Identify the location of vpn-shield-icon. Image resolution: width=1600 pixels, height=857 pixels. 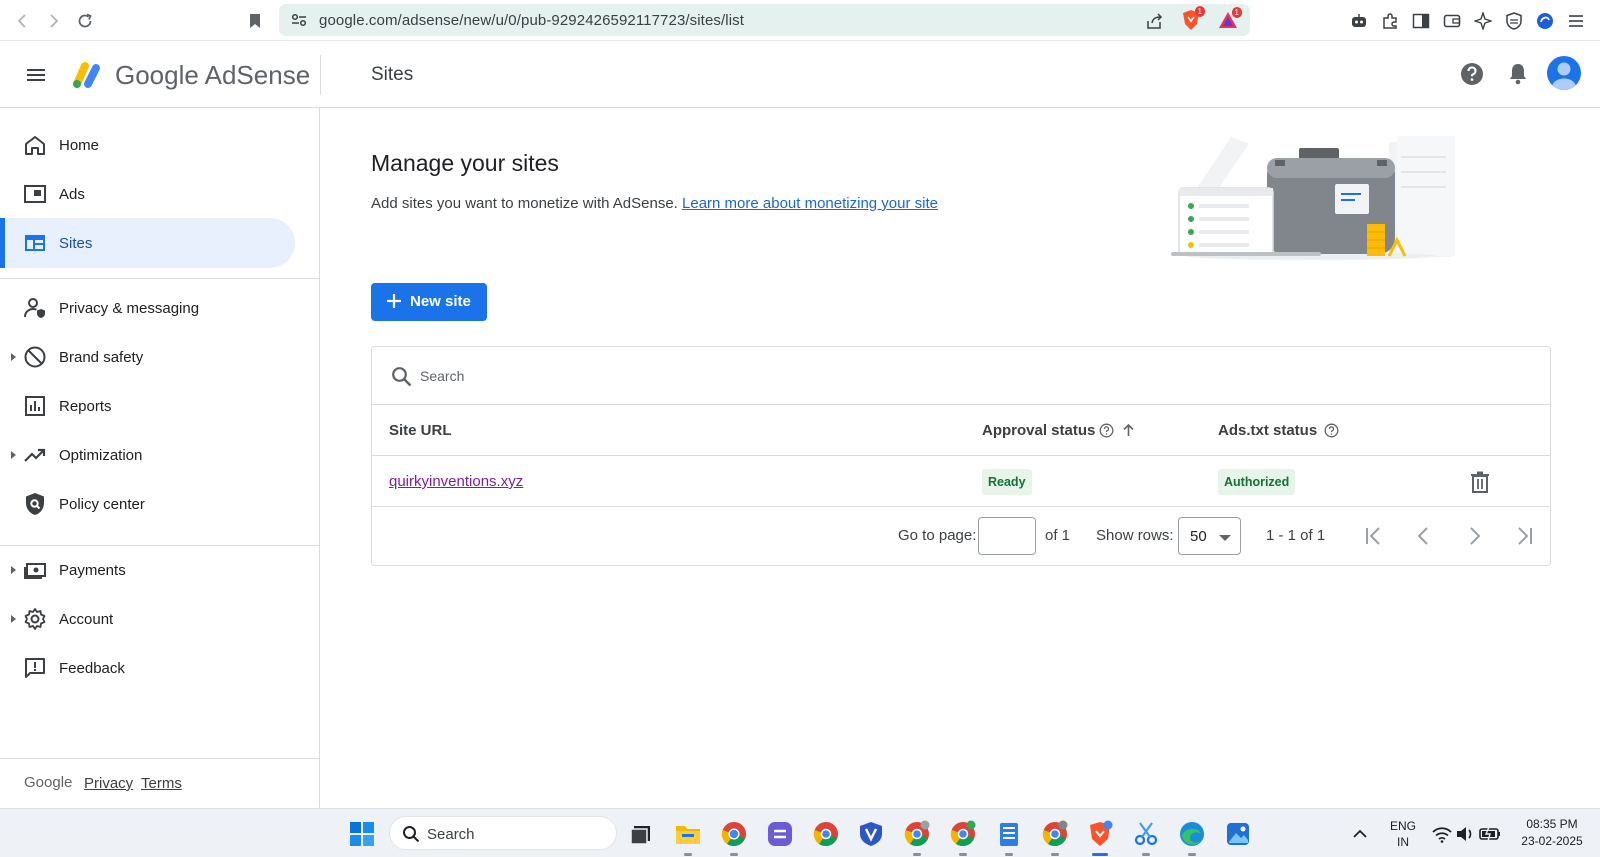
(1514, 21).